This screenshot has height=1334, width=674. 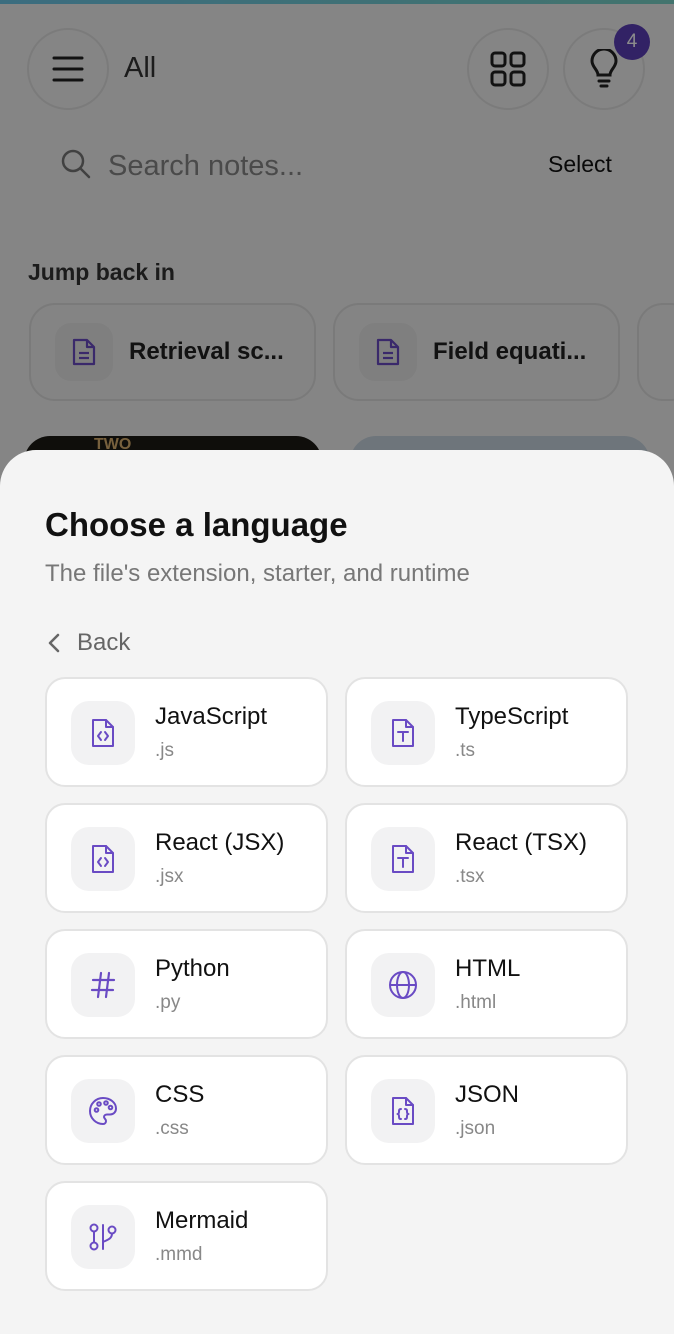 What do you see at coordinates (164, 750) in the screenshot?
I see `language-extension: .js` at bounding box center [164, 750].